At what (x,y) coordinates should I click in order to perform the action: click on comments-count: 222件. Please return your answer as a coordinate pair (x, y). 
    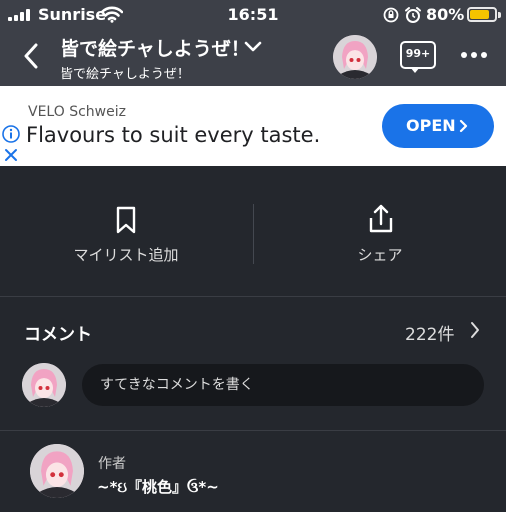
    Looking at the image, I should click on (429, 332).